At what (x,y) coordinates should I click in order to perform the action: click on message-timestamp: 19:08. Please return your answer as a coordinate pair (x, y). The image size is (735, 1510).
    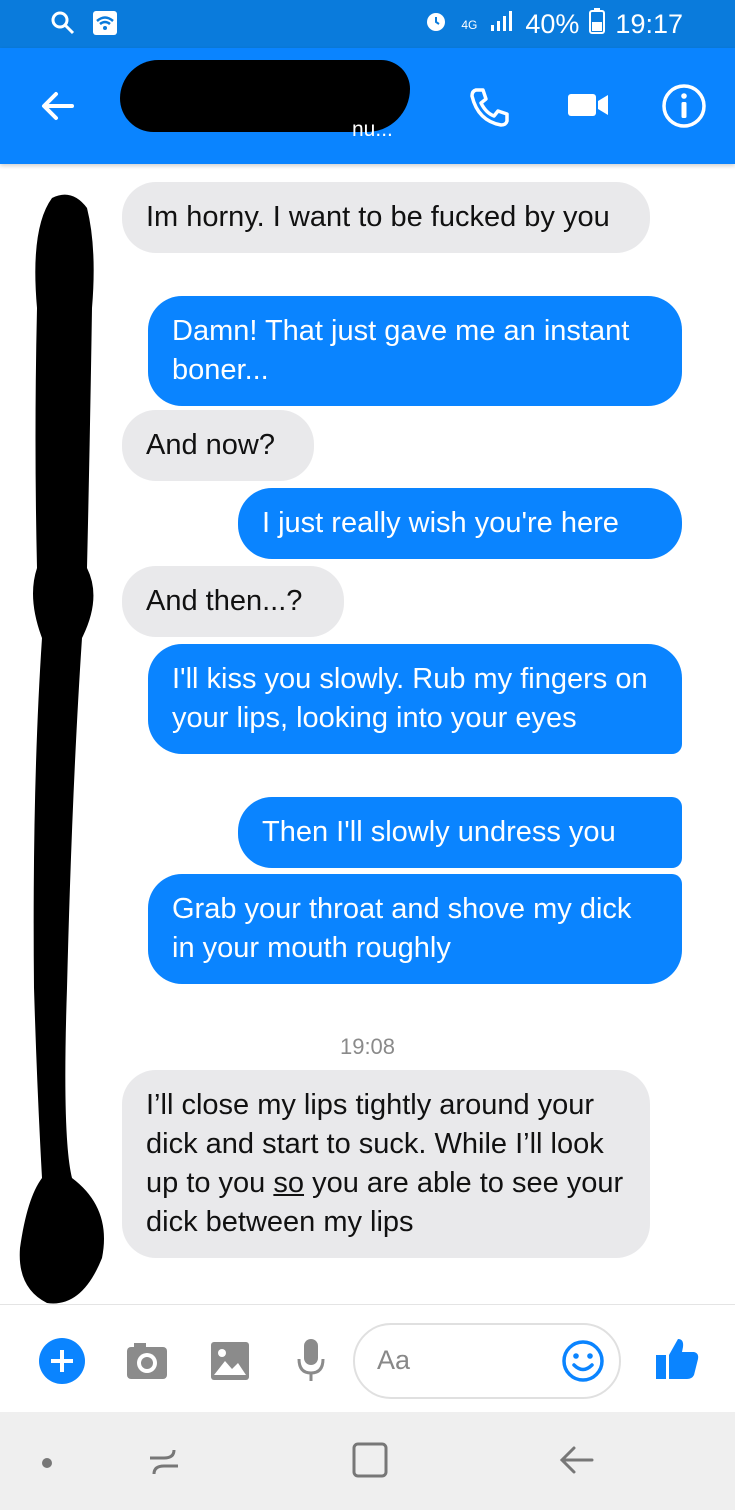
    Looking at the image, I should click on (367, 1046).